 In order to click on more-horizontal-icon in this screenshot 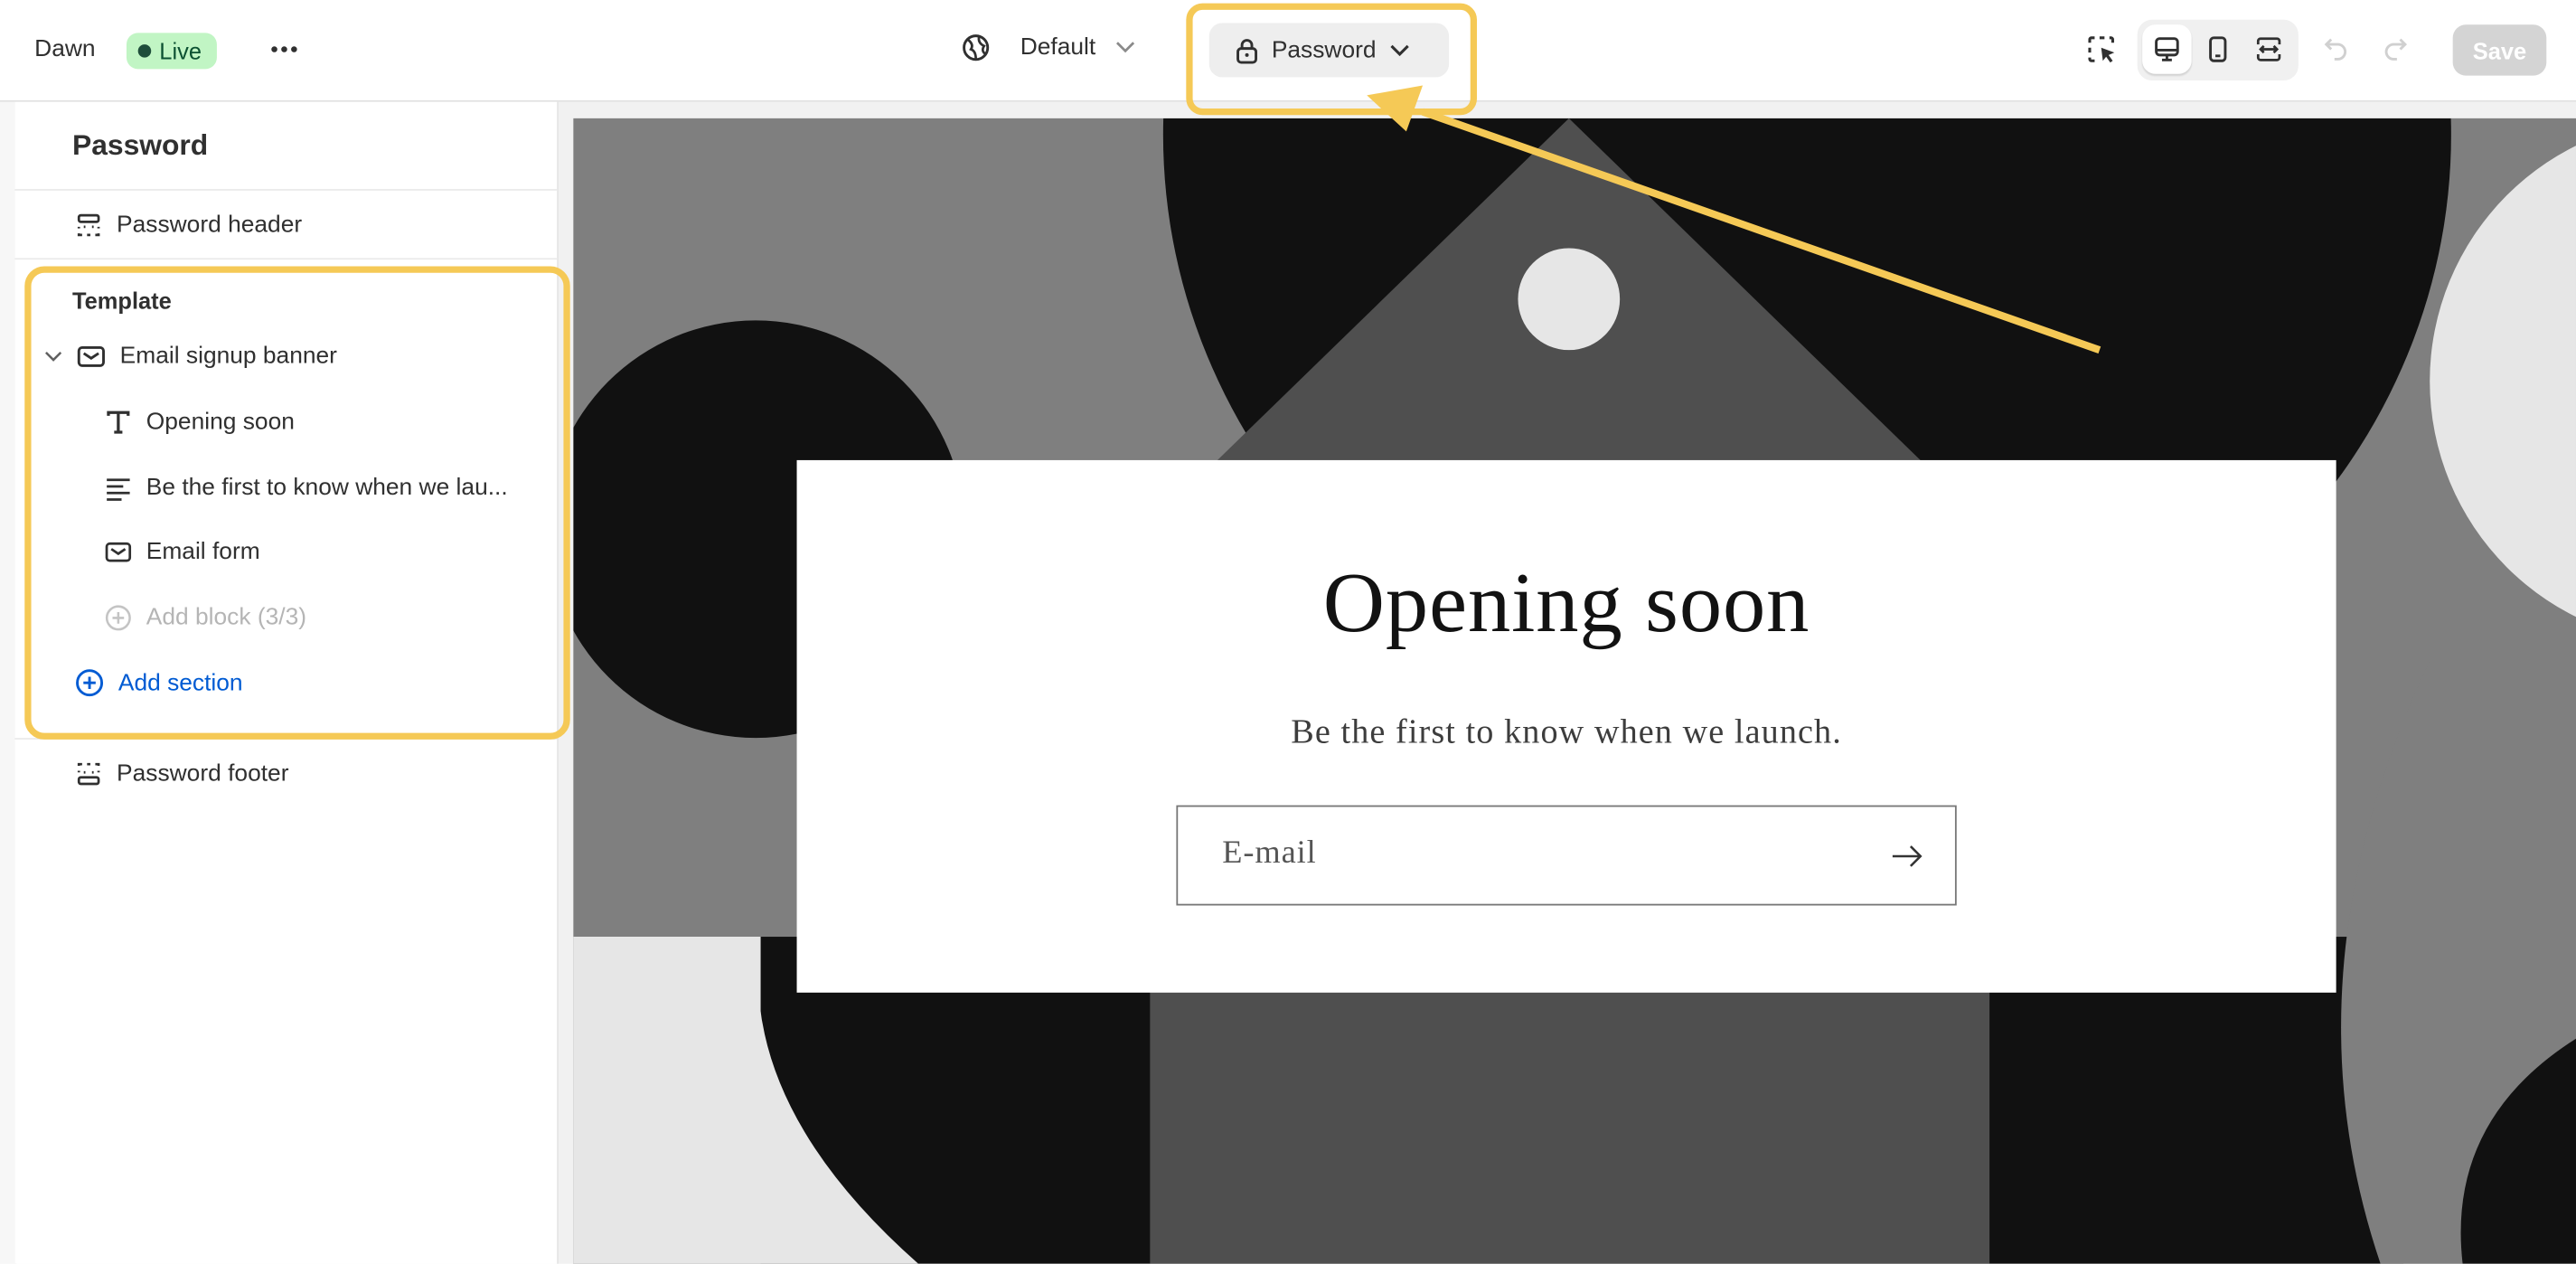, I will do `click(284, 49)`.